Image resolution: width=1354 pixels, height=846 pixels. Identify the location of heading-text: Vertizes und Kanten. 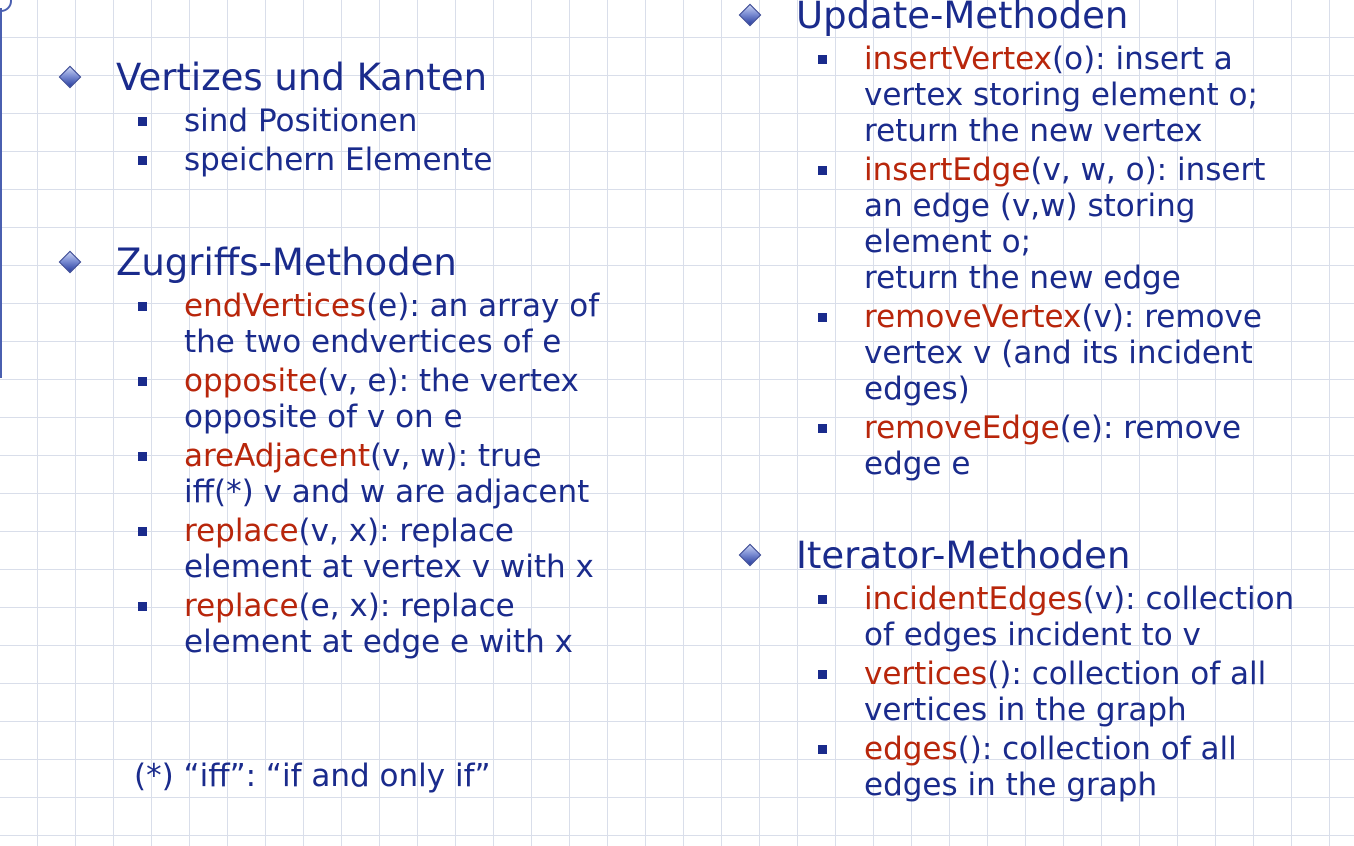
(302, 77).